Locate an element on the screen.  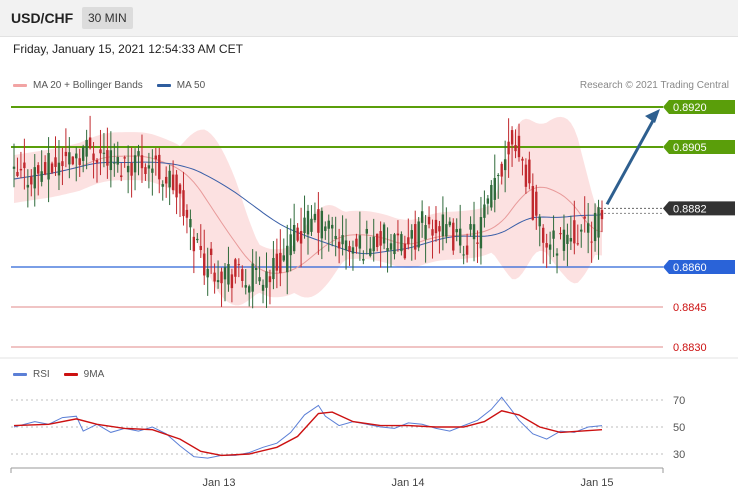
level-label-support-minor: 0.8845 is located at coordinates (690, 308).